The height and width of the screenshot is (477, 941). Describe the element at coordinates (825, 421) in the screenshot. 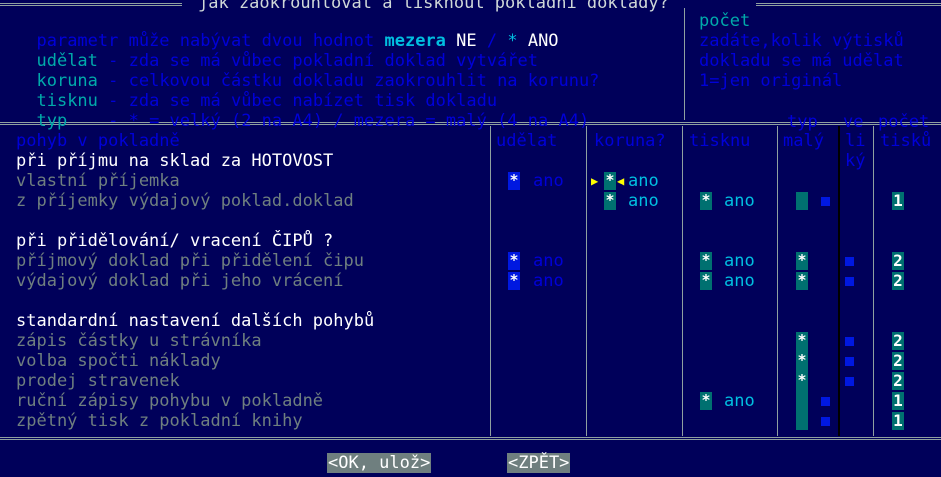

I see `velky-toggle-zpetny` at that location.